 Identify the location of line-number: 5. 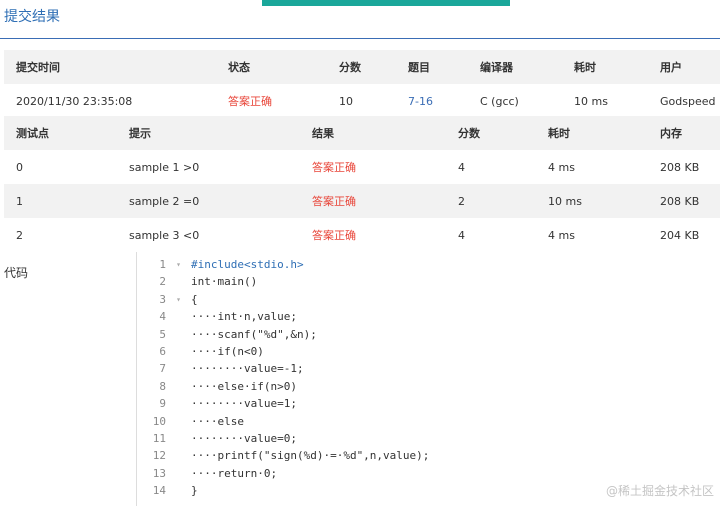
(162, 334).